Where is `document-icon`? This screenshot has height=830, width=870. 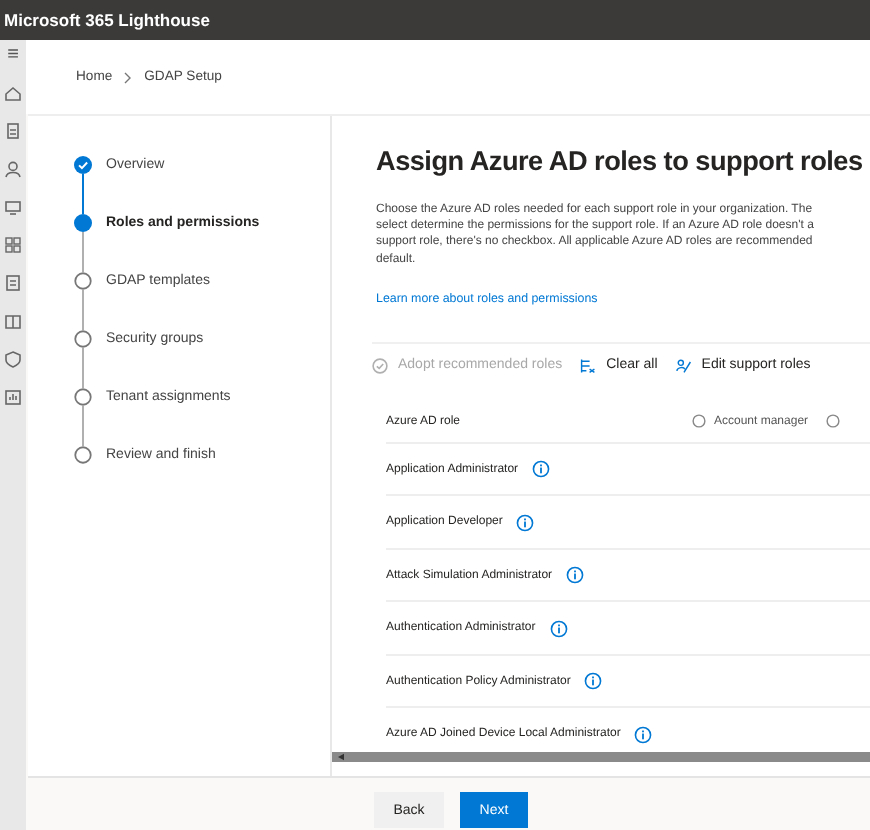
document-icon is located at coordinates (13, 131).